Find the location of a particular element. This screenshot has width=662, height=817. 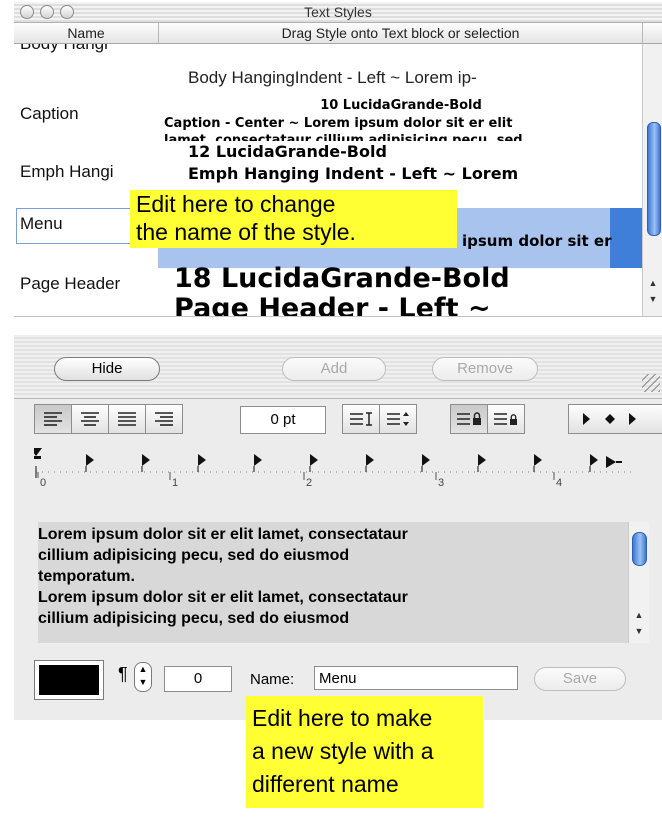

table-footer is located at coordinates (338, 325).